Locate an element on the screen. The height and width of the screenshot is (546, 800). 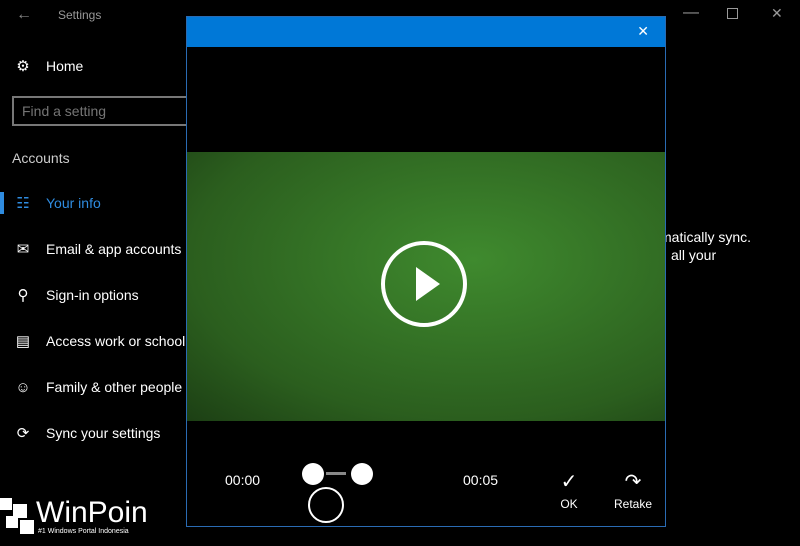
retake-button: ↷ Retake is located at coordinates (633, 490).